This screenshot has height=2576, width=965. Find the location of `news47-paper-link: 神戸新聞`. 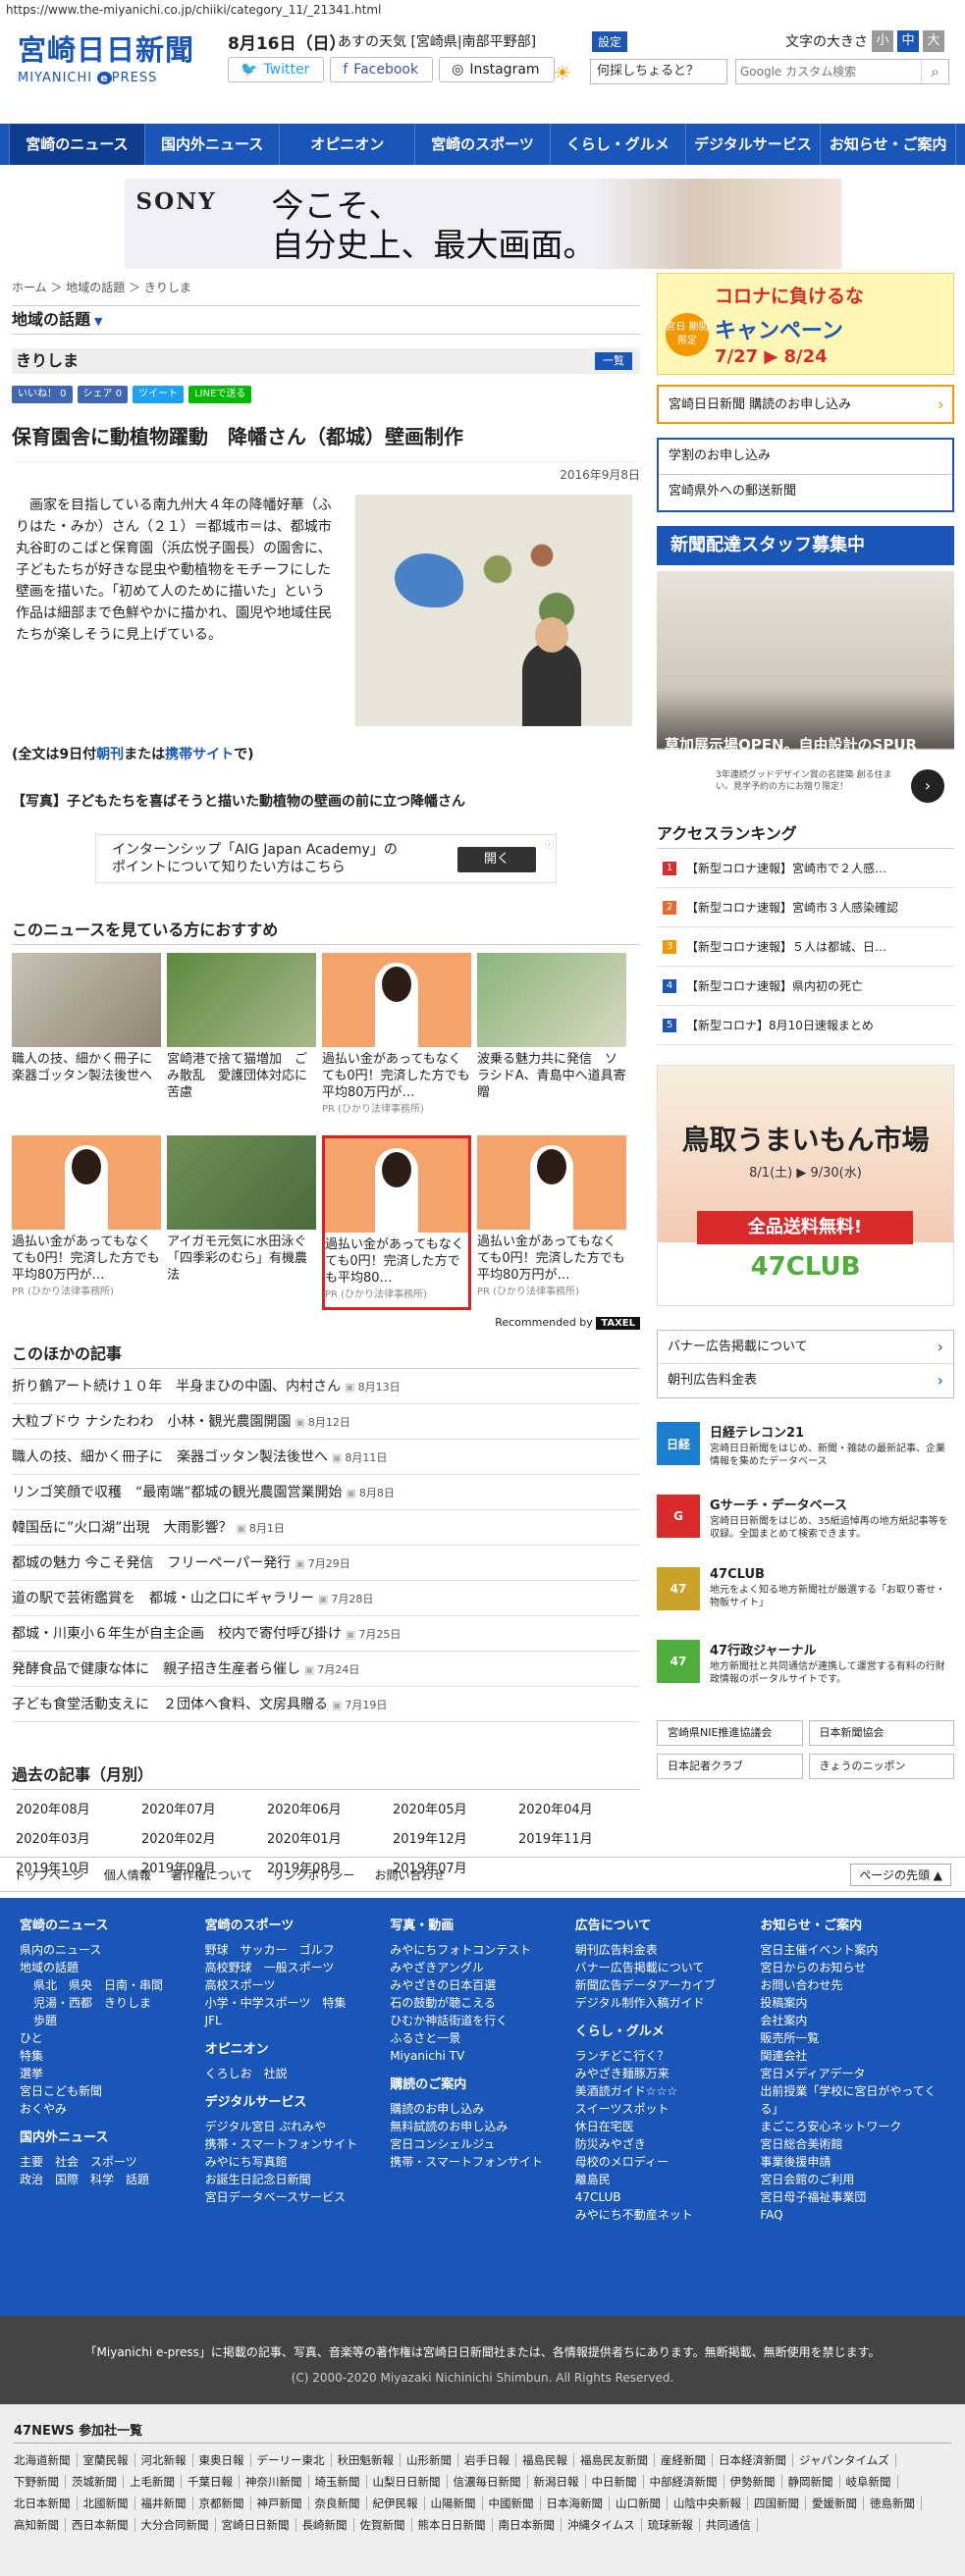

news47-paper-link: 神戸新聞 is located at coordinates (283, 2503).